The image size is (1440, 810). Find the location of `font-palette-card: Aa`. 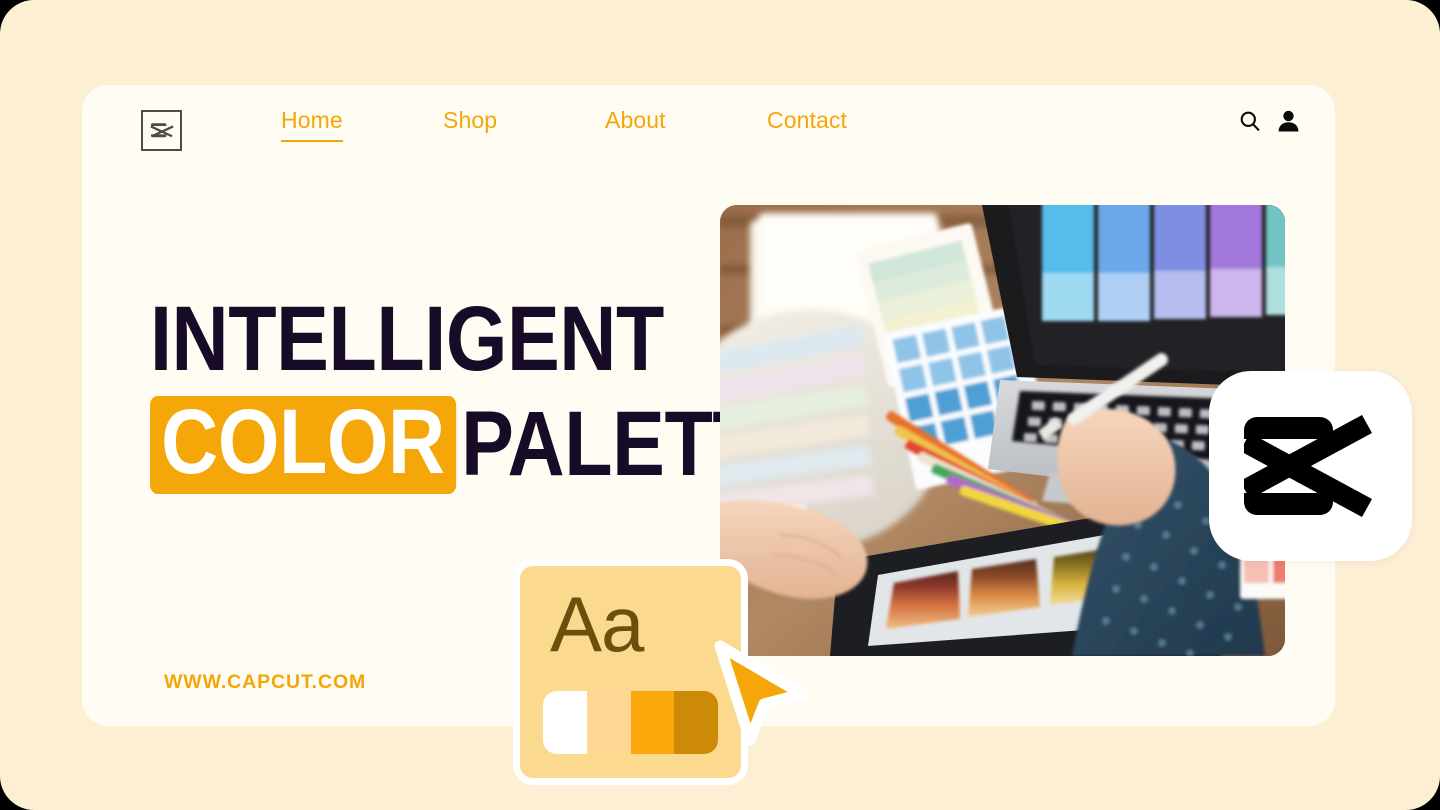

font-palette-card: Aa is located at coordinates (630, 672).